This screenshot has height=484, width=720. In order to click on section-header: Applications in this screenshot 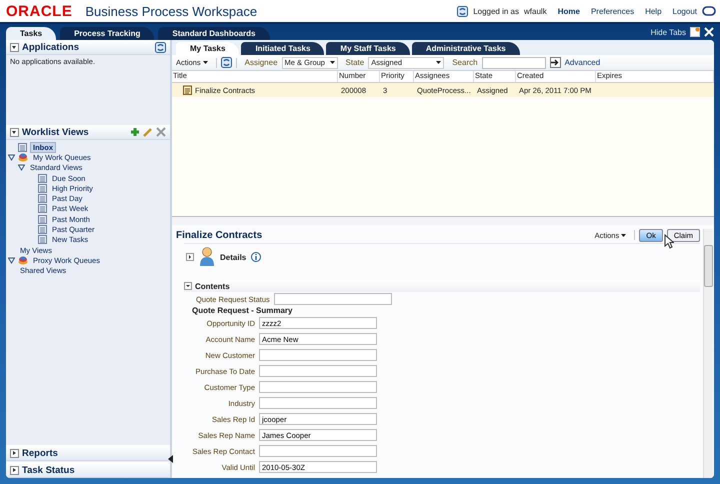, I will do `click(88, 47)`.